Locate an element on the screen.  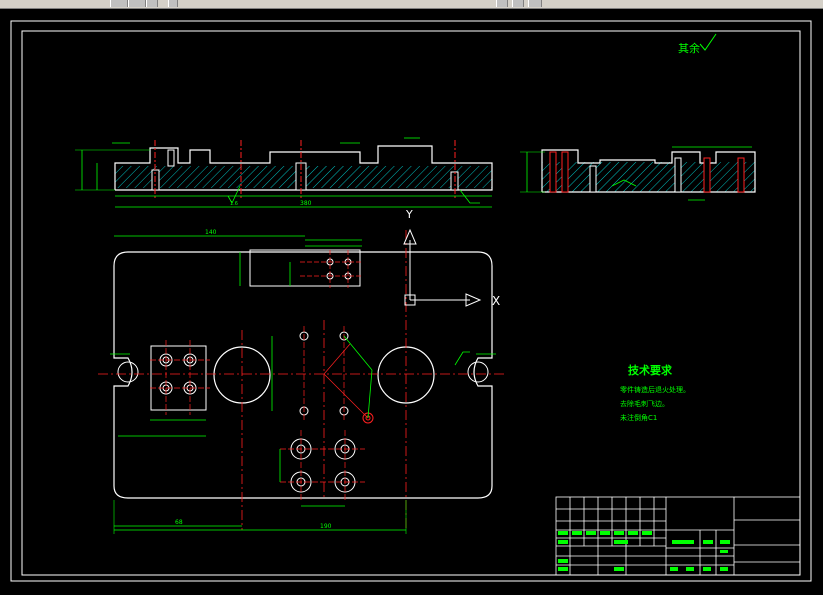
surface-finish-note: 其余 is located at coordinates (697, 44).